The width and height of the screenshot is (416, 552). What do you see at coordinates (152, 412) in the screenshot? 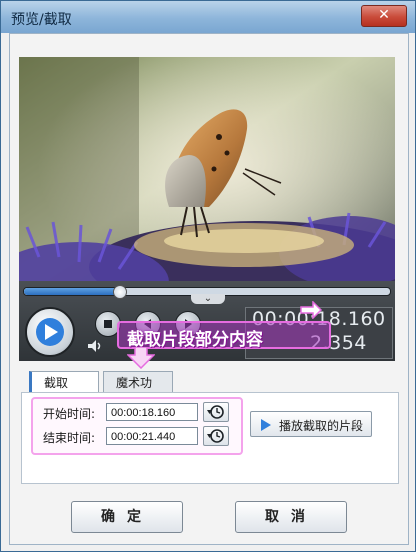
I see `start-time-input` at bounding box center [152, 412].